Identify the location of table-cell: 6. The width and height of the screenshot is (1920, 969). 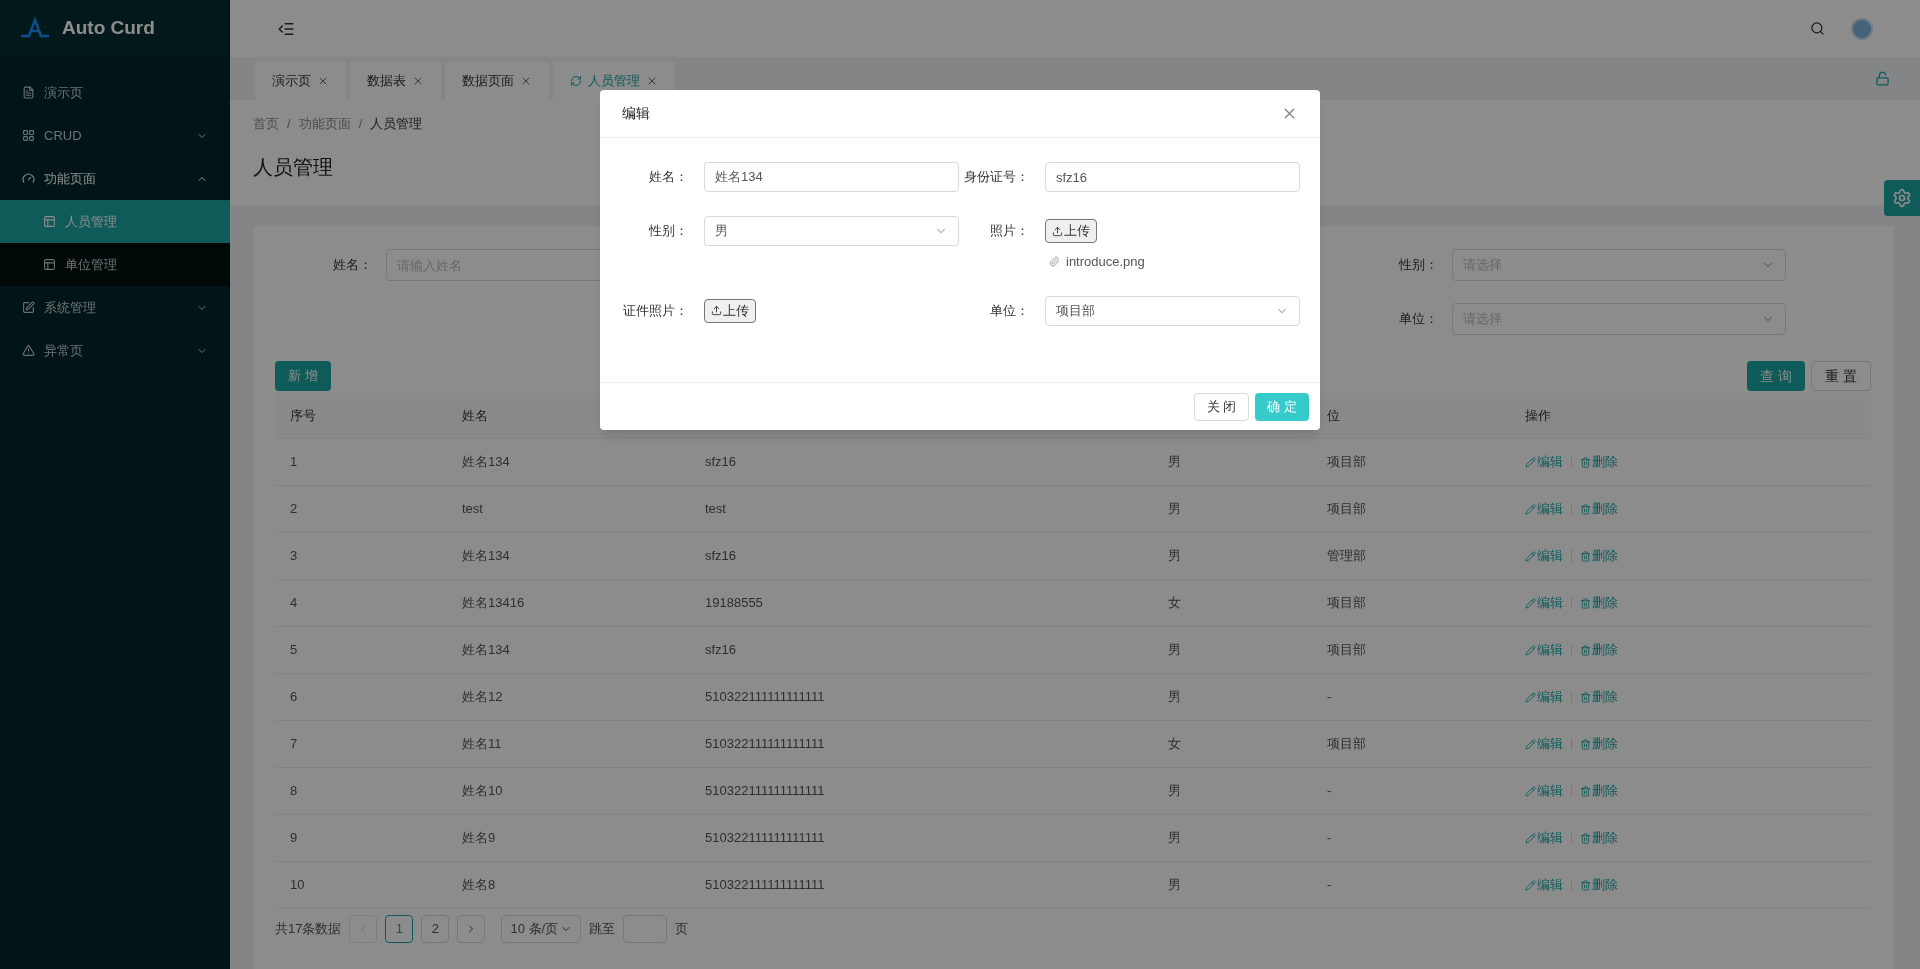
(294, 697).